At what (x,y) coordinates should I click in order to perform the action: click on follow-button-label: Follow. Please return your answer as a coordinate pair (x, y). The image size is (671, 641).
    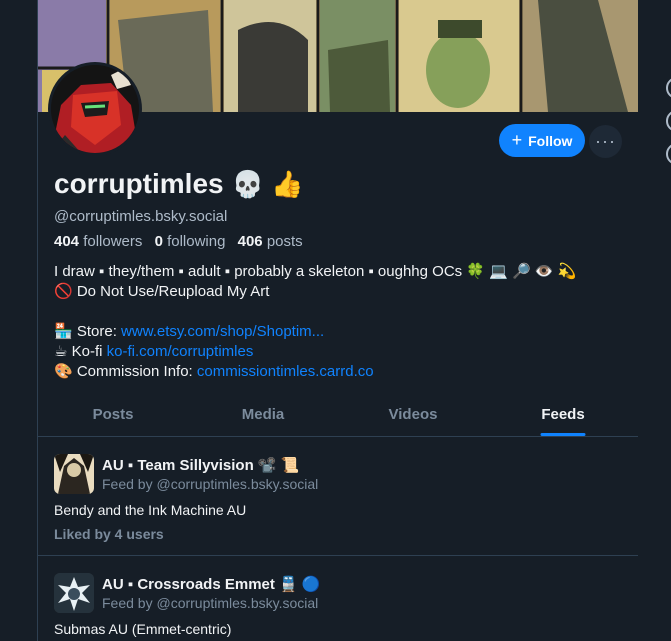
    Looking at the image, I should click on (550, 140).